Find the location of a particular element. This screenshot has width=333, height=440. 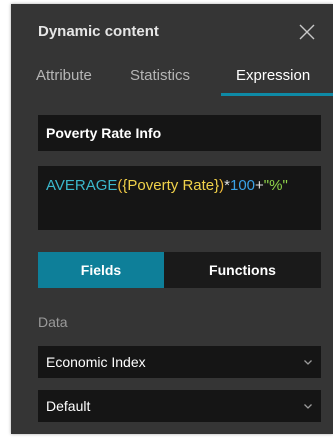

tab-statistics: Statistics is located at coordinates (160, 75).